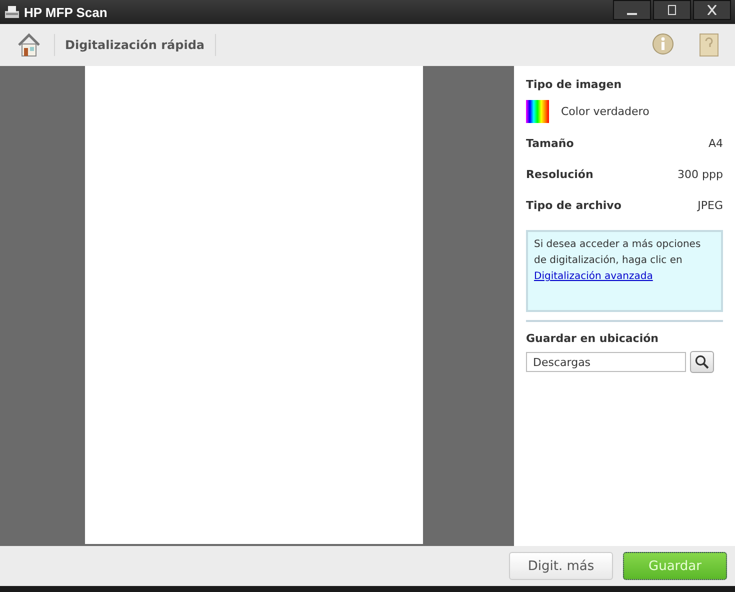  What do you see at coordinates (710, 205) in the screenshot?
I see `setting-value: JPEG` at bounding box center [710, 205].